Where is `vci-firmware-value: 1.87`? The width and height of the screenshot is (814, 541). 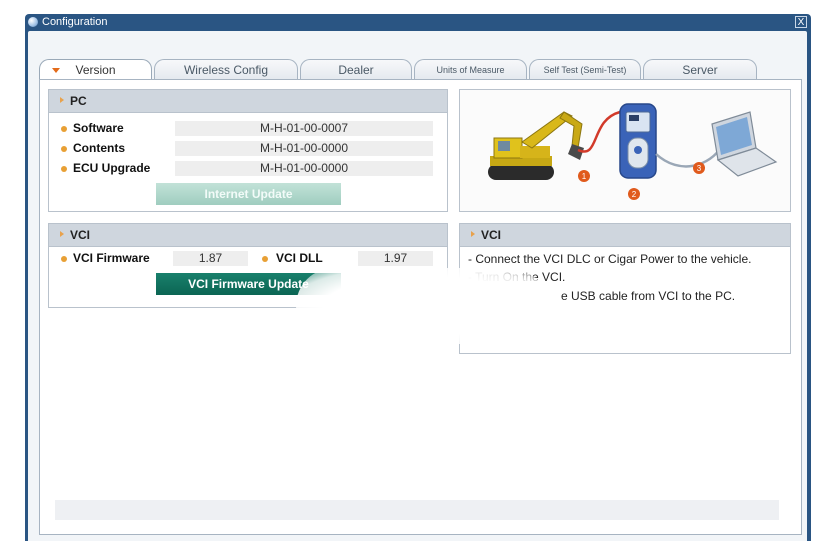
vci-firmware-value: 1.87 is located at coordinates (210, 258).